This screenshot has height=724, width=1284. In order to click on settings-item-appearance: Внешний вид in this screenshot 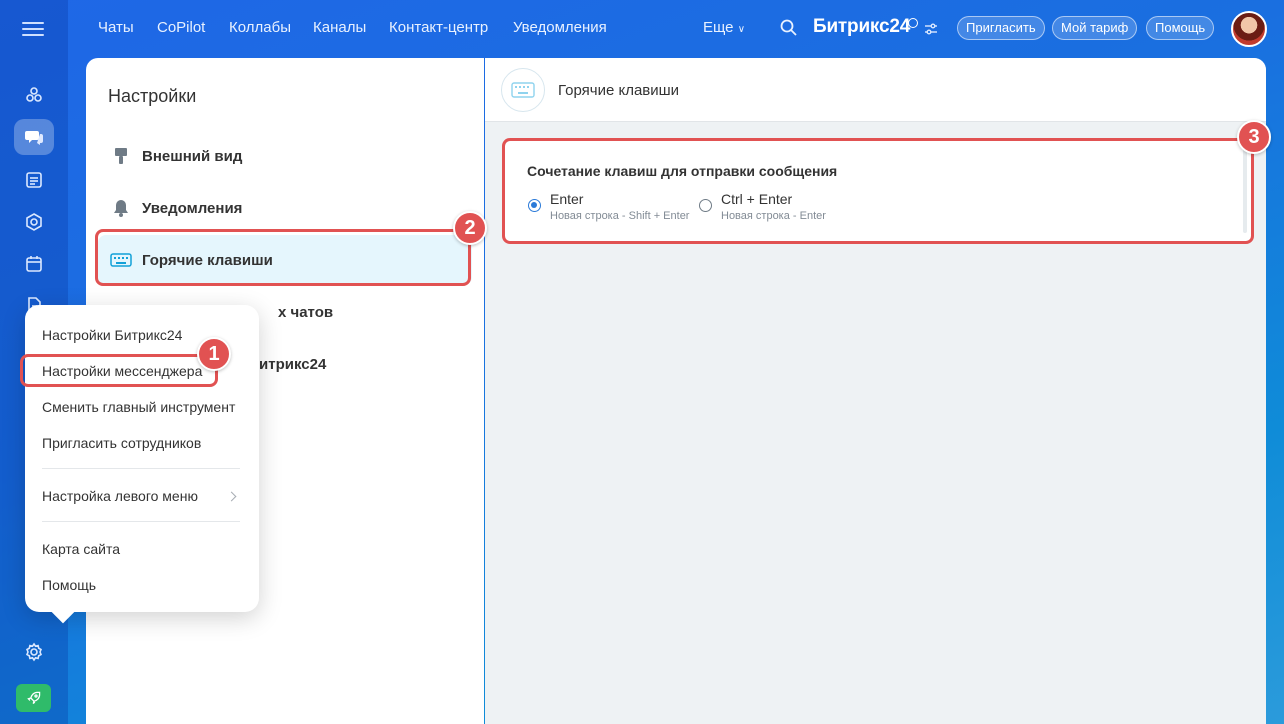, I will do `click(285, 156)`.